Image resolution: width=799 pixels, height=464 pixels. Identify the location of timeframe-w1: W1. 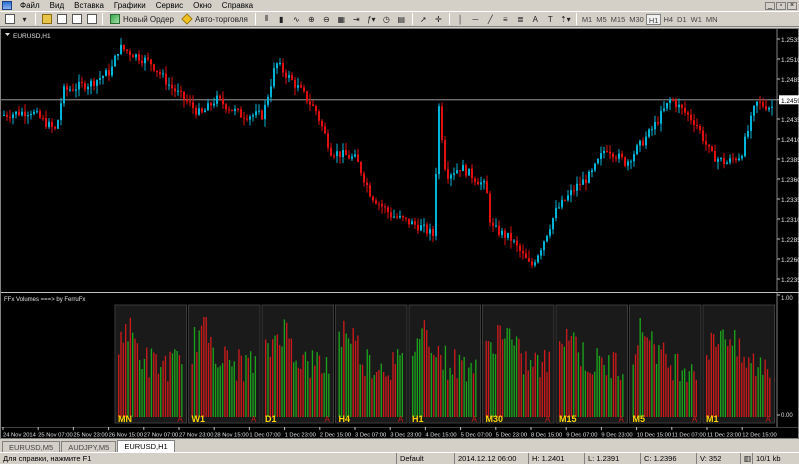
(696, 19).